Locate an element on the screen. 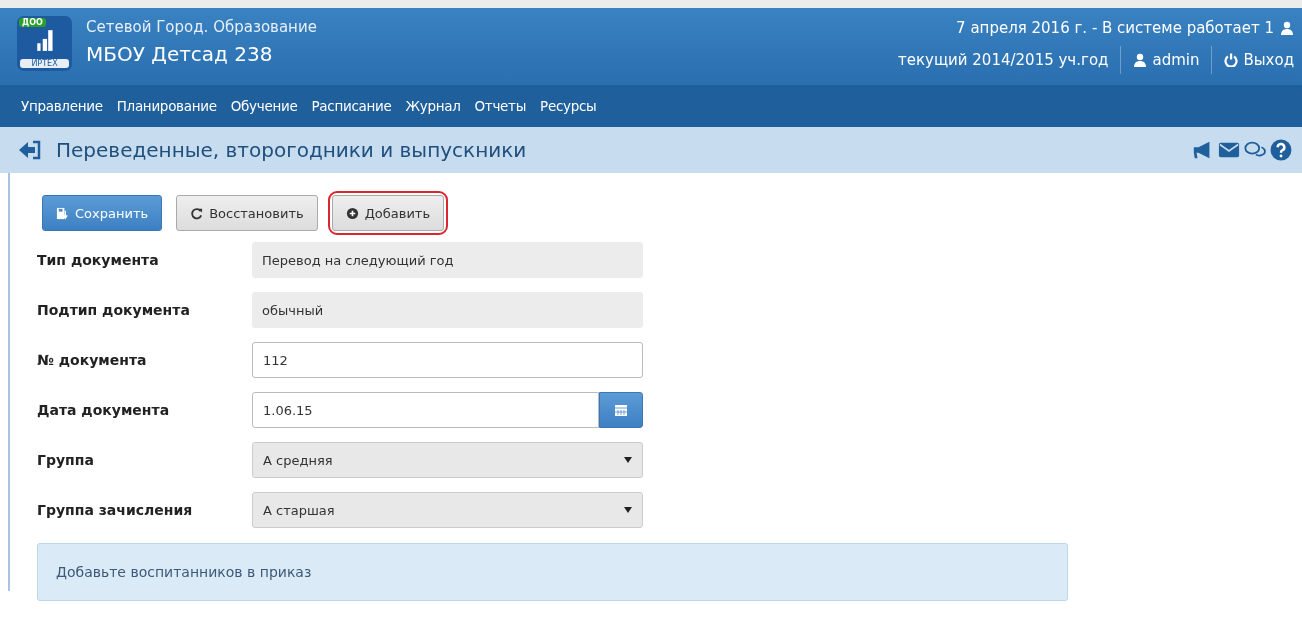  date-status: 7 апреля 2016 г. - В системе работает 1 is located at coordinates (1115, 28).